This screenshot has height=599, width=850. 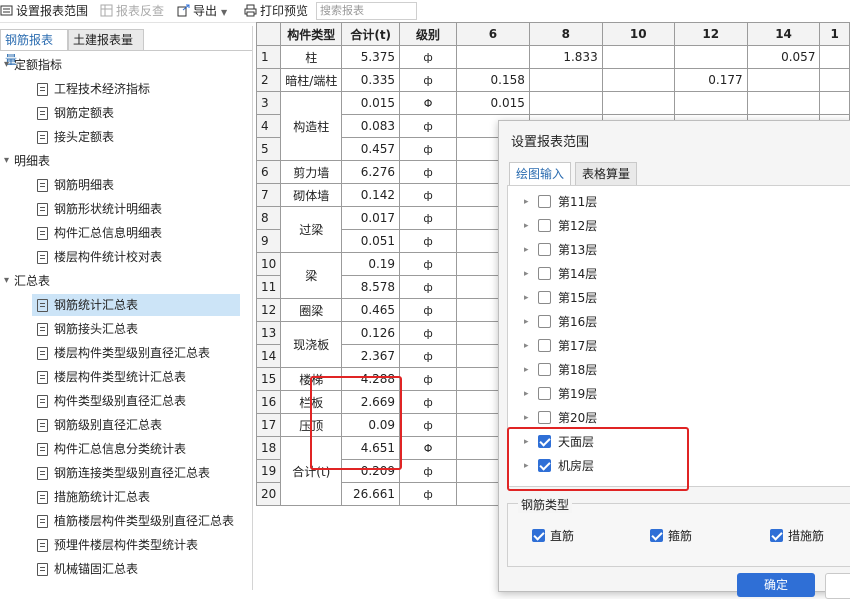 I want to click on tree-item: 楼层构件类型统计汇总表, so click(x=136, y=377).